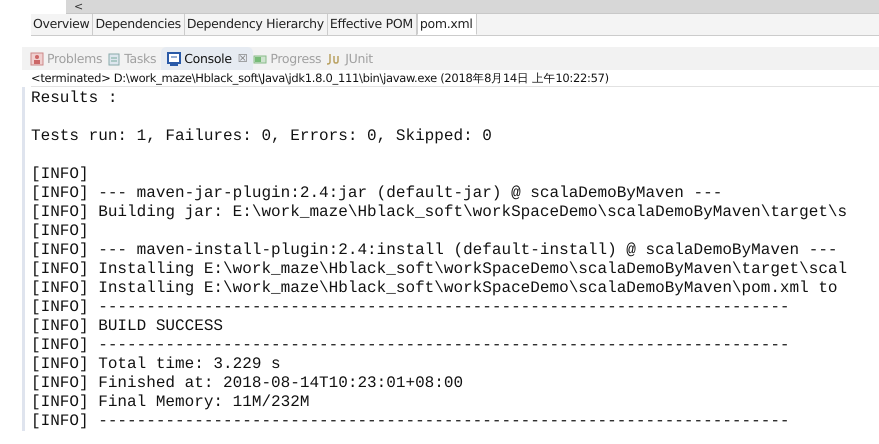  What do you see at coordinates (139, 24) in the screenshot?
I see `editor-tab: Dependencies` at bounding box center [139, 24].